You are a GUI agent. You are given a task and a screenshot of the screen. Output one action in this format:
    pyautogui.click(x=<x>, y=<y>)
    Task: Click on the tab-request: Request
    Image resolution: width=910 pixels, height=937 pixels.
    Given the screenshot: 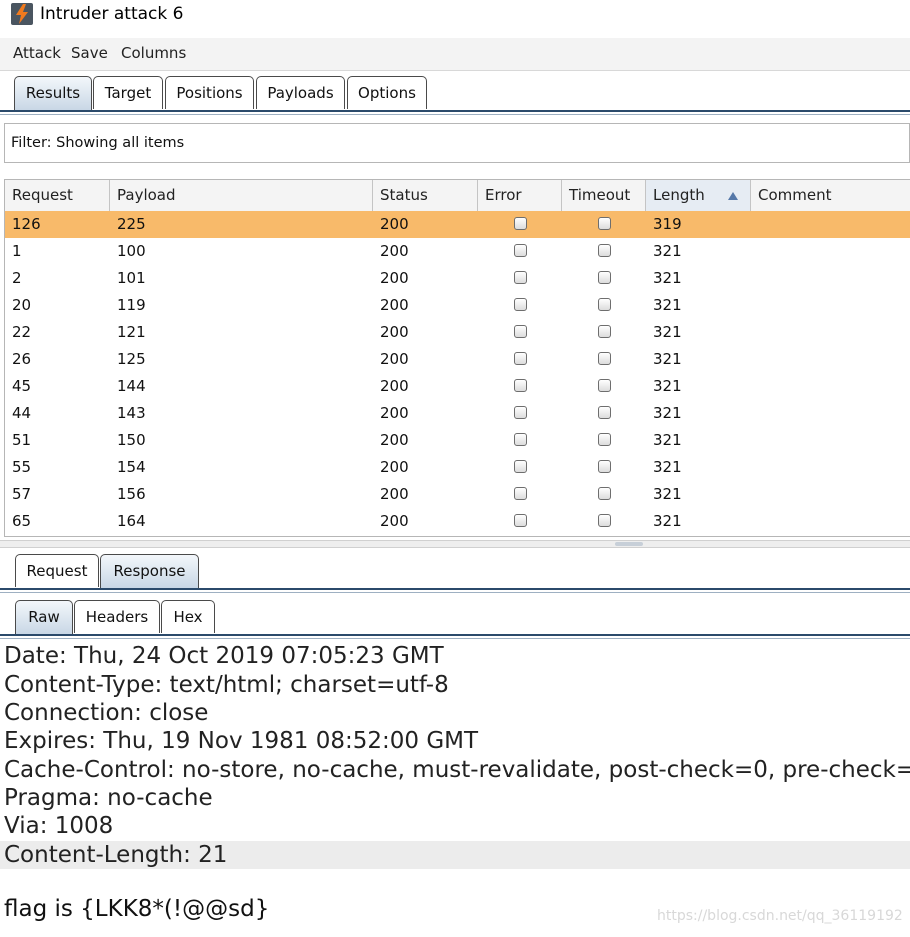 What is the action you would take?
    pyautogui.click(x=57, y=570)
    